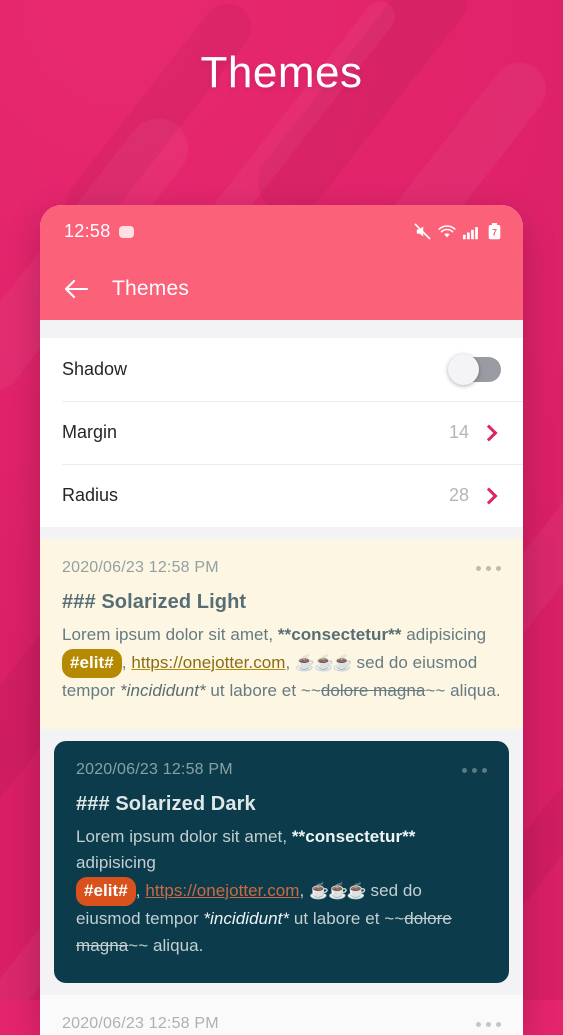  Describe the element at coordinates (166, 803) in the screenshot. I see `theme-card-heading: ### Solarized Dark` at that location.